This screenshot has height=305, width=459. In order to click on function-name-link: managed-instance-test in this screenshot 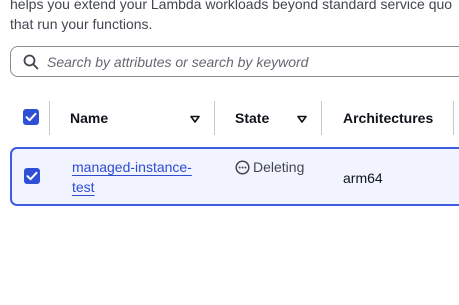, I will do `click(142, 177)`.